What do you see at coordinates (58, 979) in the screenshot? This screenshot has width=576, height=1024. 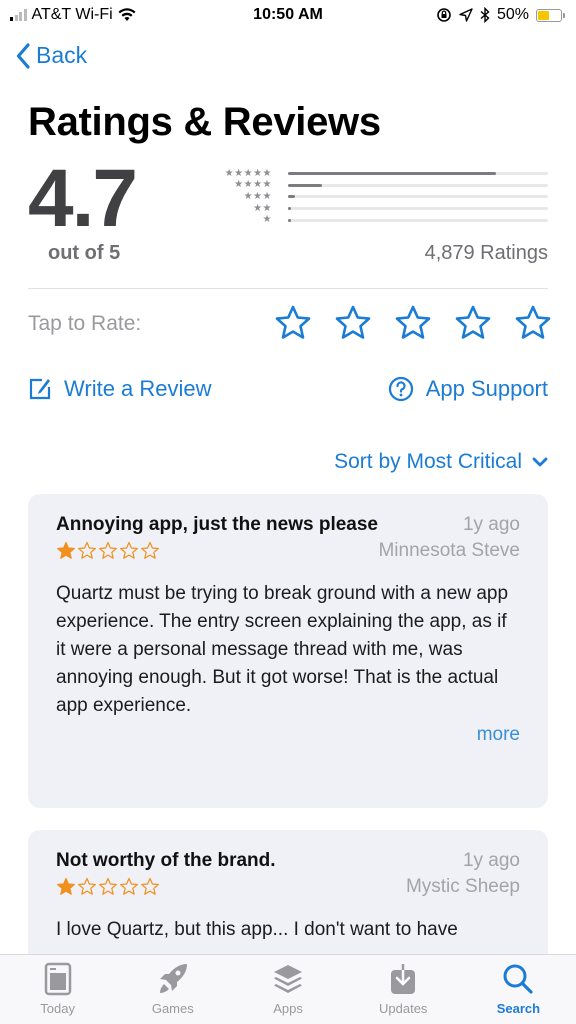 I see `today-icon` at bounding box center [58, 979].